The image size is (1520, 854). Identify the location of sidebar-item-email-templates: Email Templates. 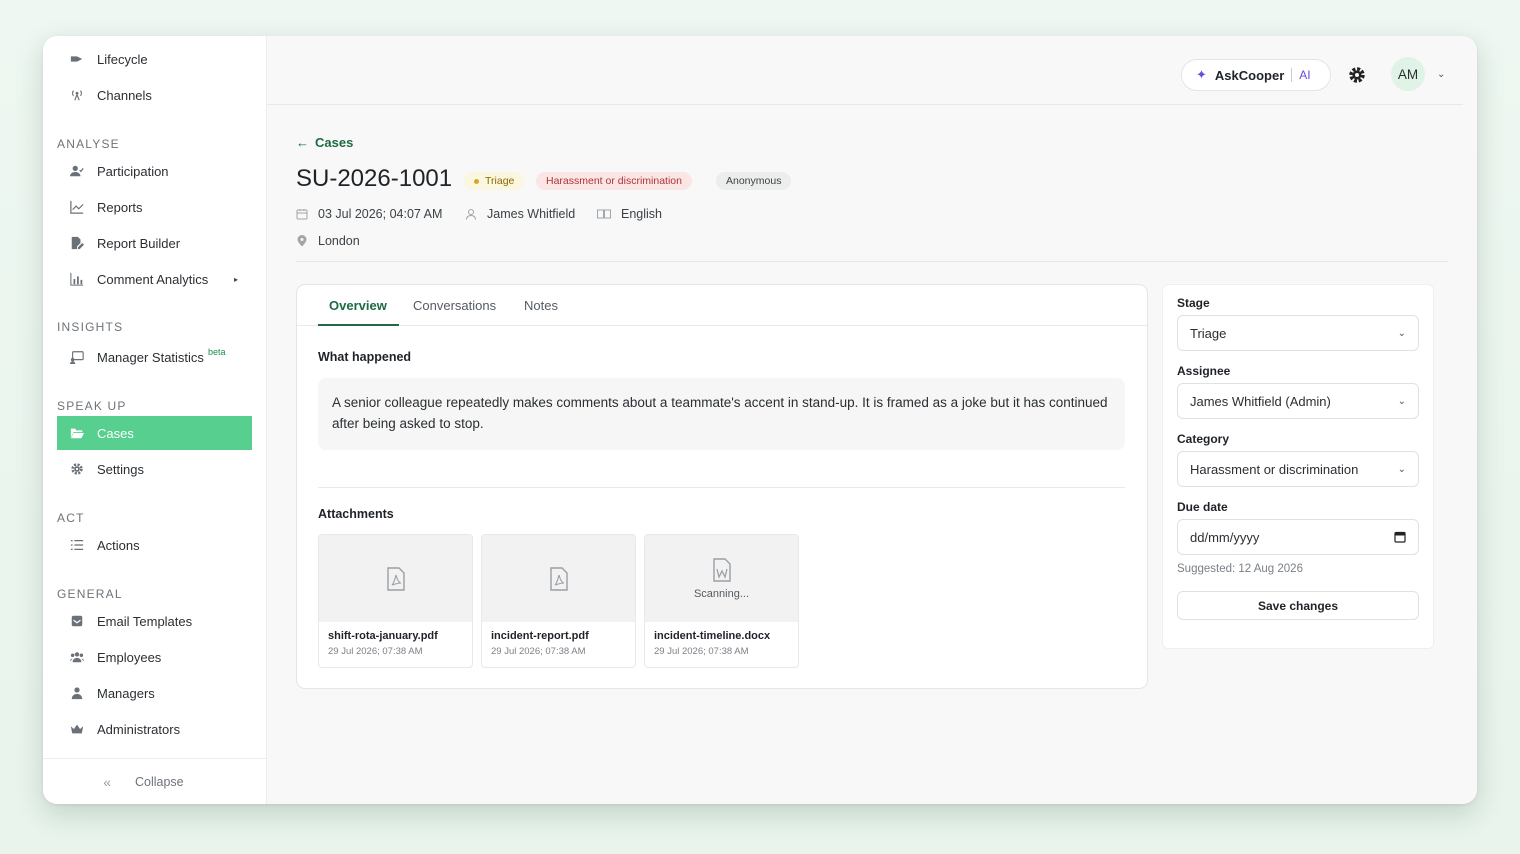
(154, 621).